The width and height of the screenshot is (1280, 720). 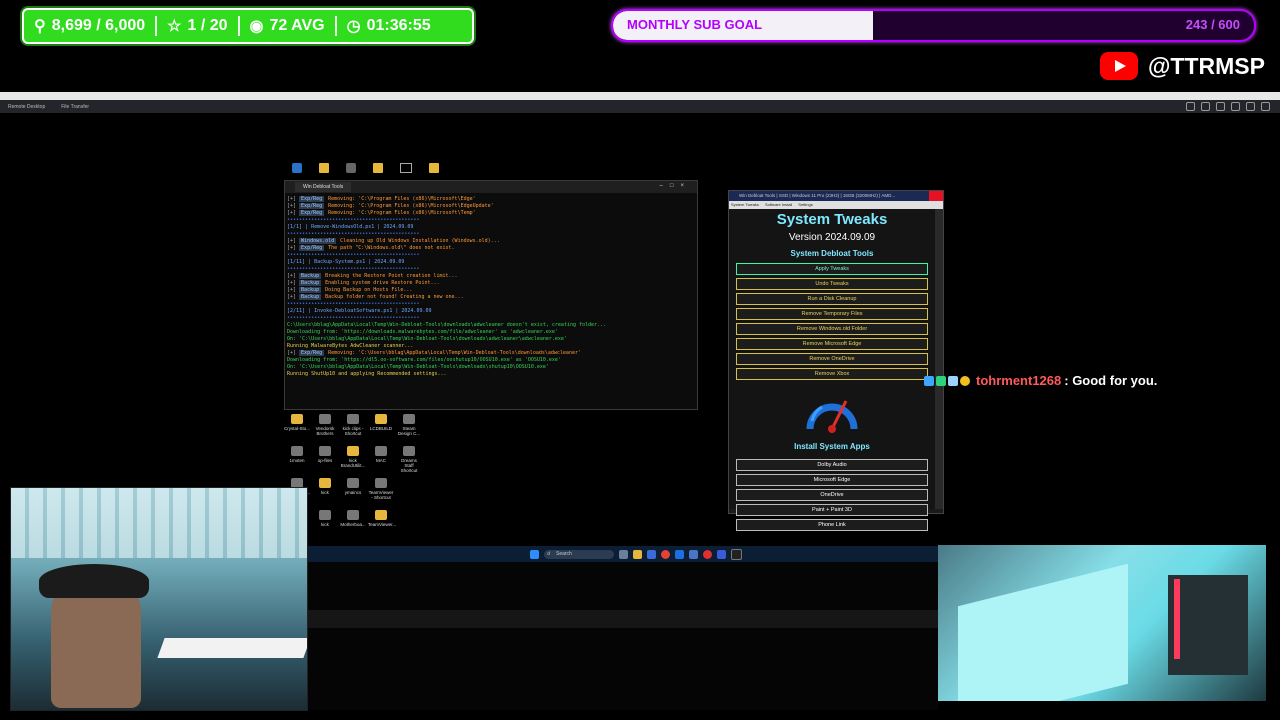 I want to click on terminal-tab: Win Debloat Tools, so click(x=323, y=187).